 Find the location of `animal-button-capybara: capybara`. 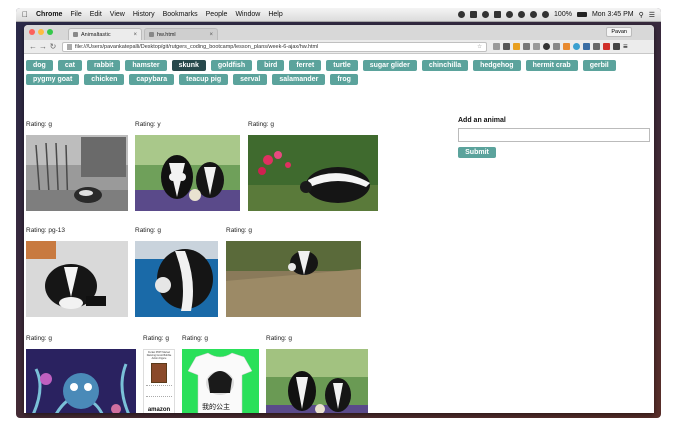

animal-button-capybara: capybara is located at coordinates (152, 79).